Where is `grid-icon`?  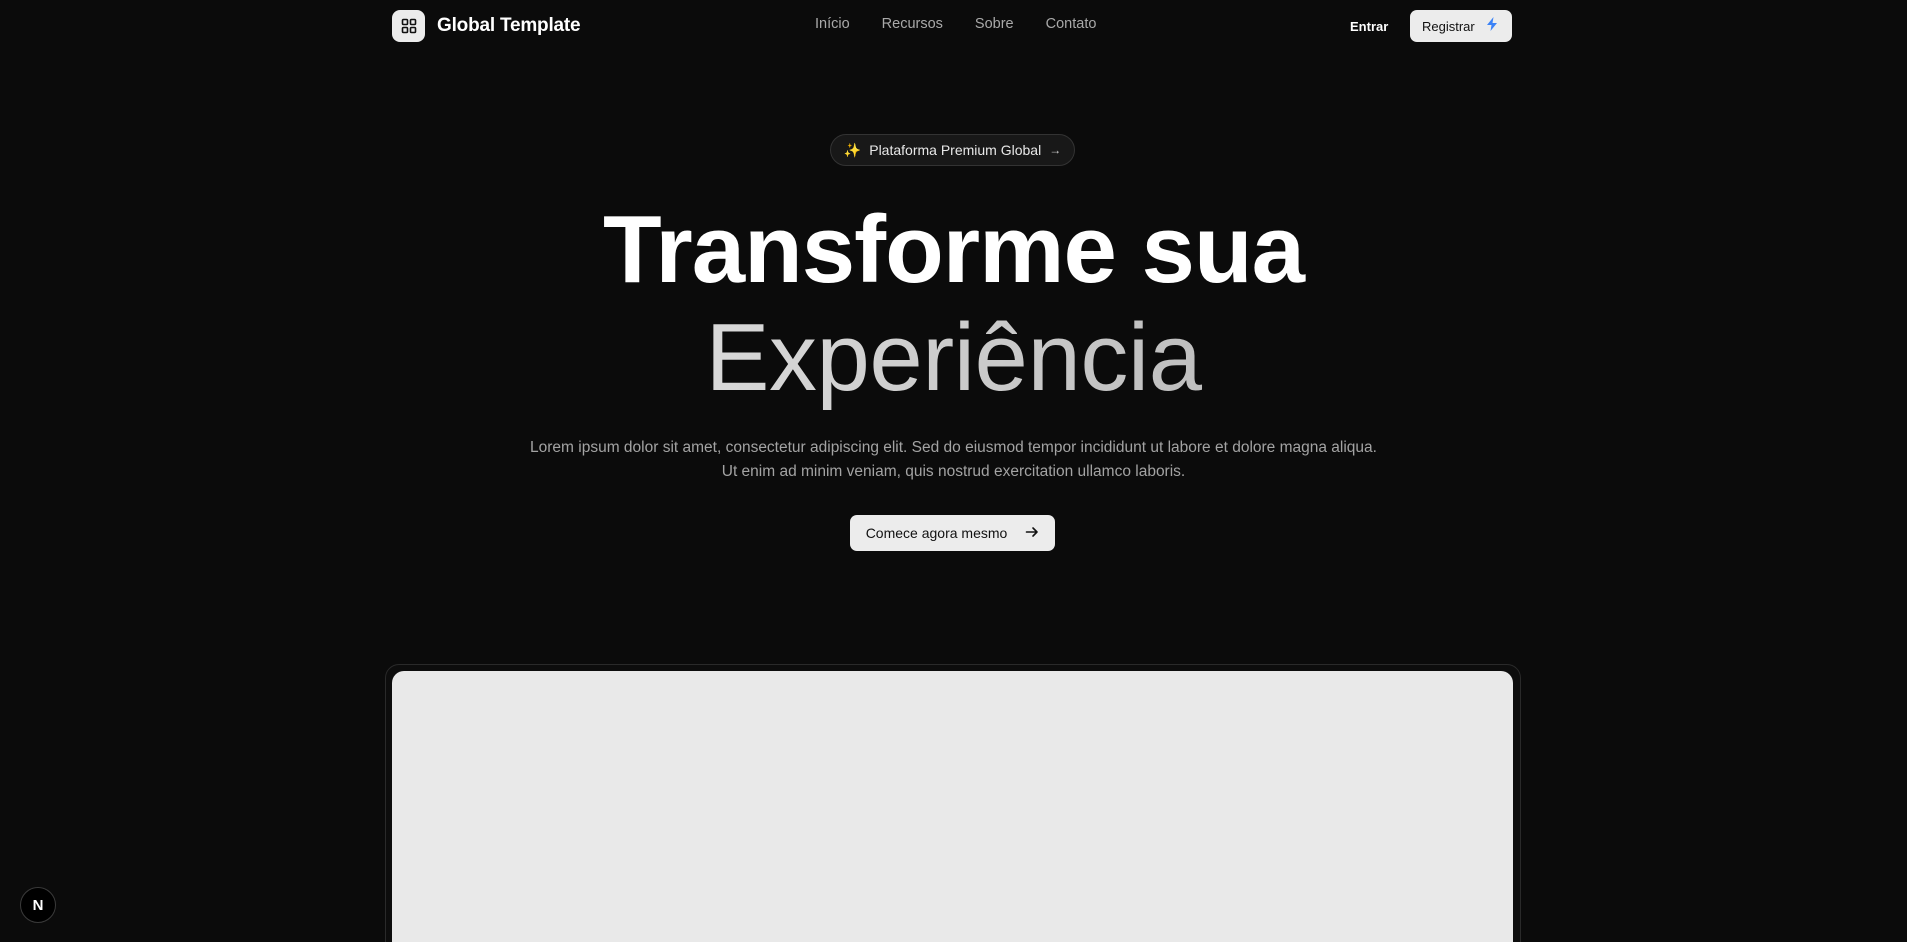 grid-icon is located at coordinates (408, 26).